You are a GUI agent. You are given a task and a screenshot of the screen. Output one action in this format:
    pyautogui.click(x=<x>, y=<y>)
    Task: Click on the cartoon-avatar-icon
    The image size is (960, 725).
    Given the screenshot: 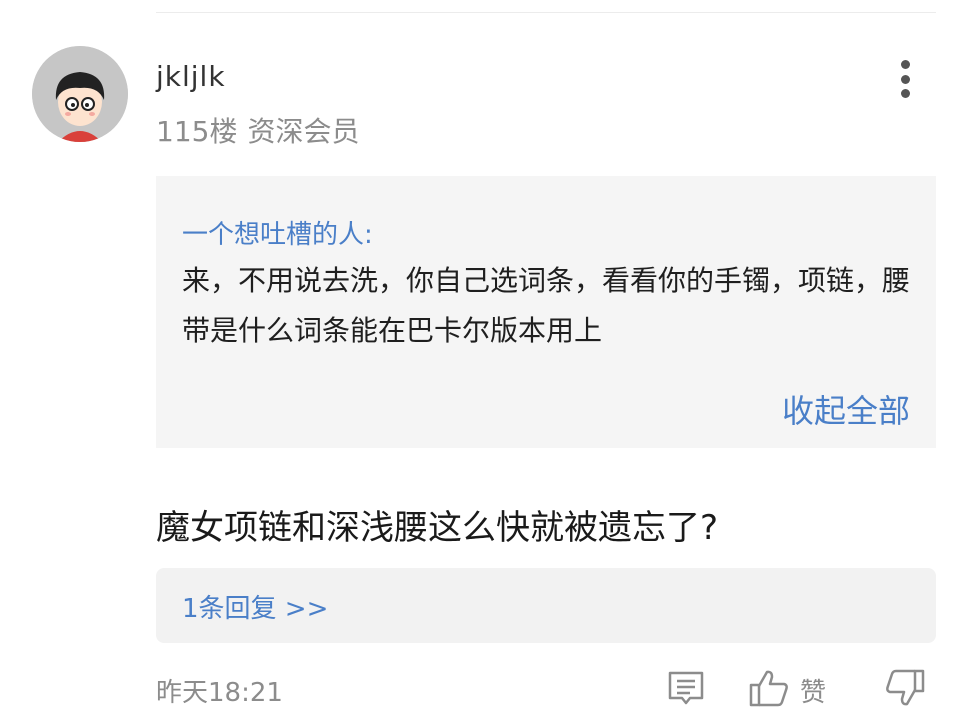 What is the action you would take?
    pyautogui.click(x=80, y=94)
    